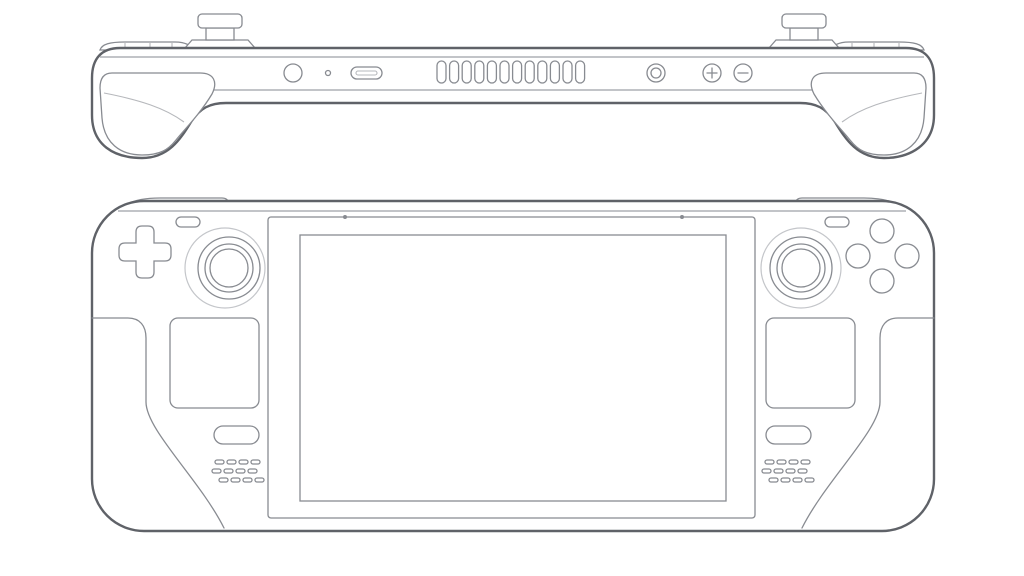  I want to click on left-grip-panel, so click(157, 114).